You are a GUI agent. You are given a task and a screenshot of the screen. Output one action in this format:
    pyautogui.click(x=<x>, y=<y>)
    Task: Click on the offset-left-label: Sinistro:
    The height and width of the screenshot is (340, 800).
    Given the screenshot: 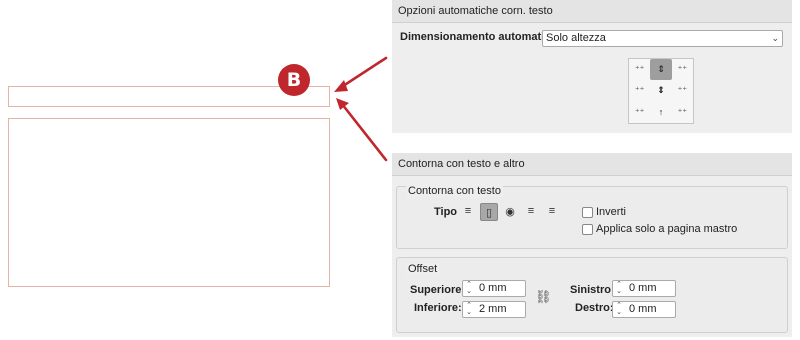 What is the action you would take?
    pyautogui.click(x=592, y=290)
    